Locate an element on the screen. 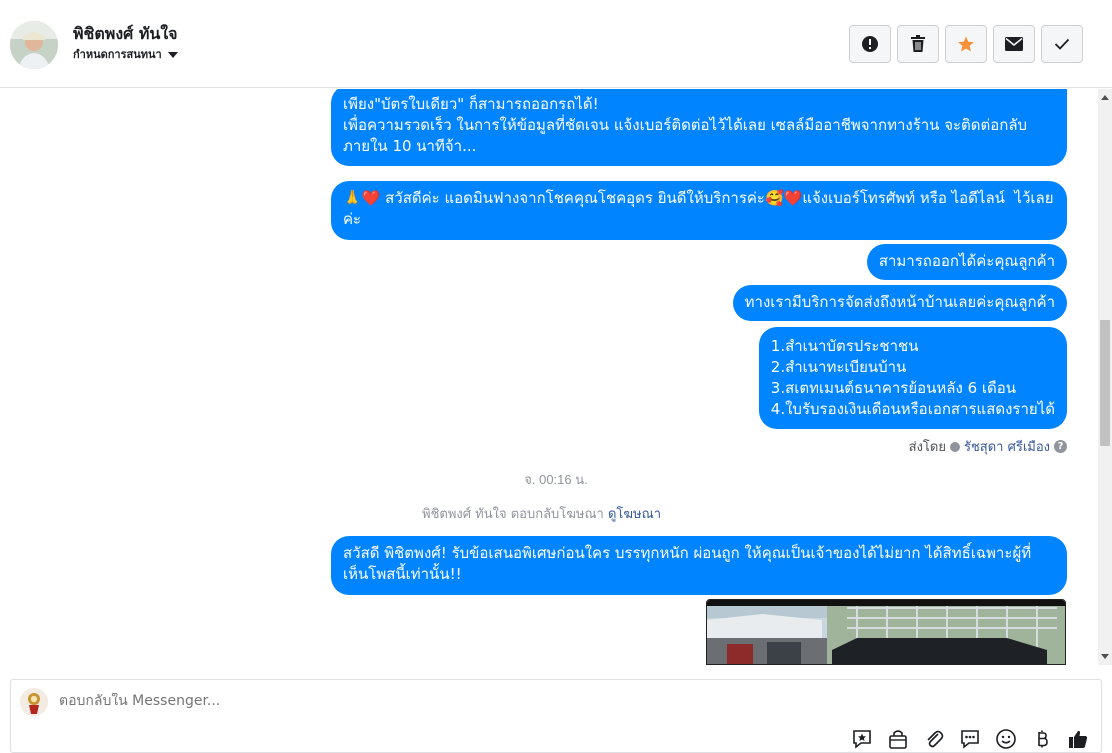 The image size is (1112, 753). sent-by-prefix: ส่งโดย is located at coordinates (927, 447).